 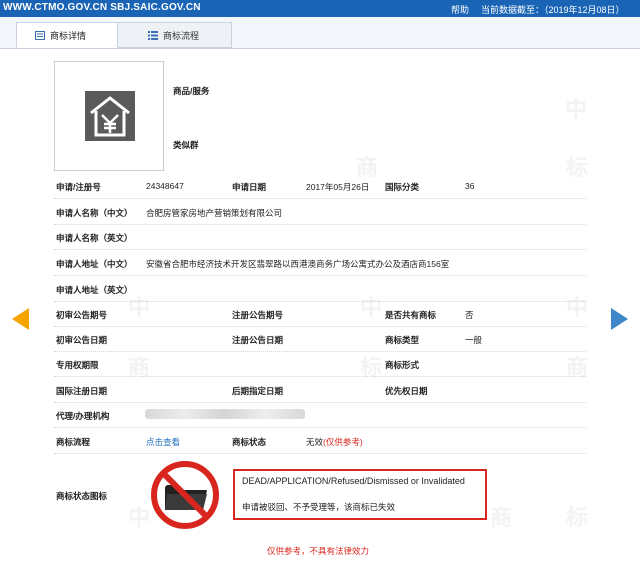 What do you see at coordinates (474, 340) in the screenshot?
I see `mark-type-value: 一般` at bounding box center [474, 340].